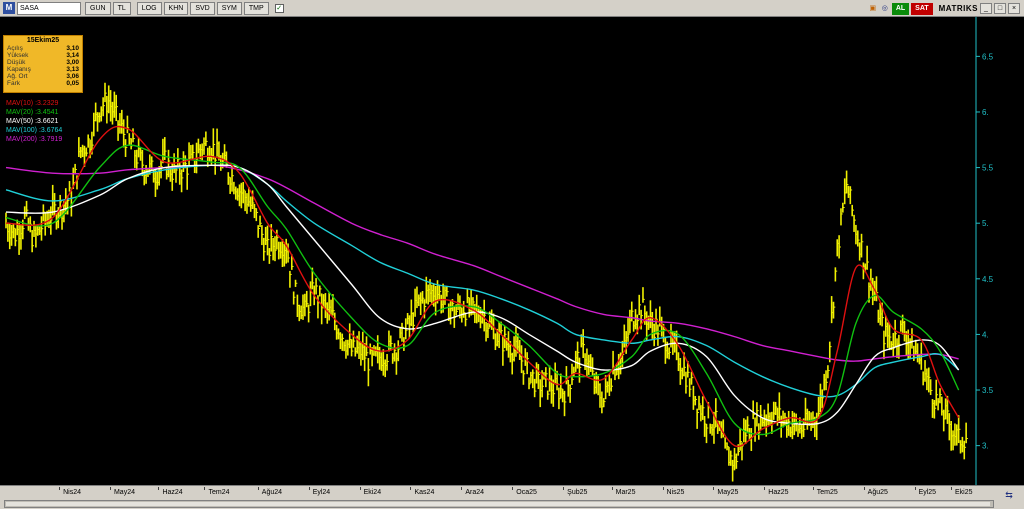 This screenshot has width=1024, height=509. Describe the element at coordinates (49, 8) in the screenshot. I see `symbol-input: SASA` at that location.